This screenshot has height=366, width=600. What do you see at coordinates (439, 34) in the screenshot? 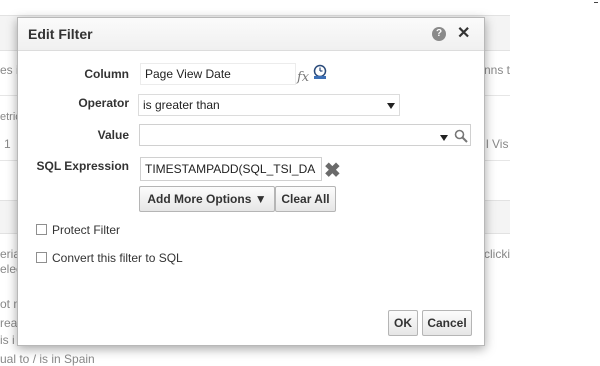
I see `help-icon: ?` at bounding box center [439, 34].